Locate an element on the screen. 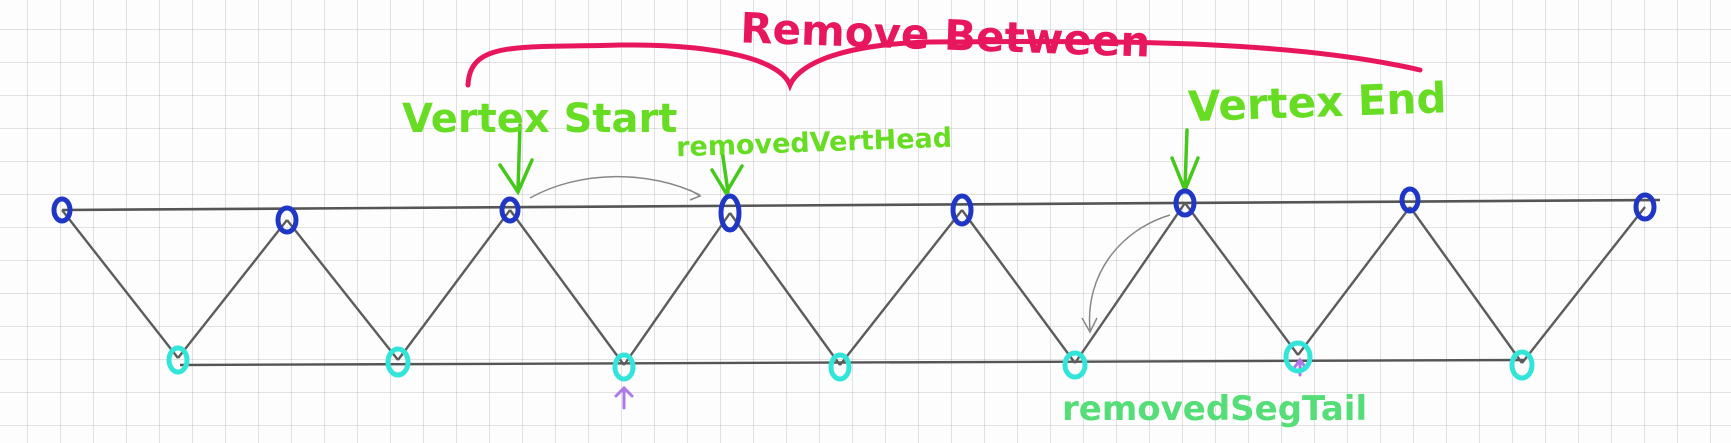 The height and width of the screenshot is (443, 1731). curved-arrows is located at coordinates (850, 254).